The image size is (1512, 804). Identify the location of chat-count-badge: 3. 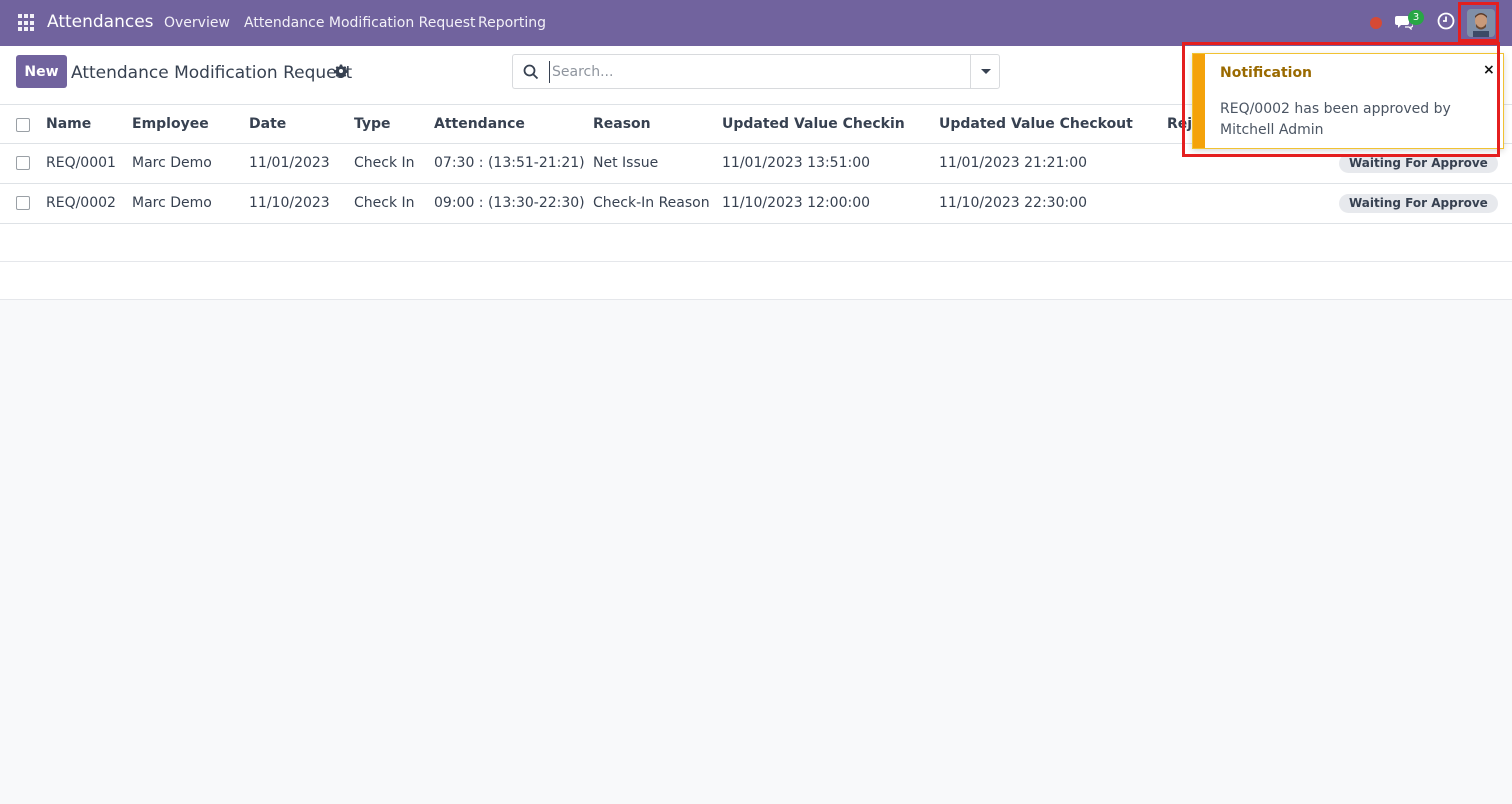
(1416, 17).